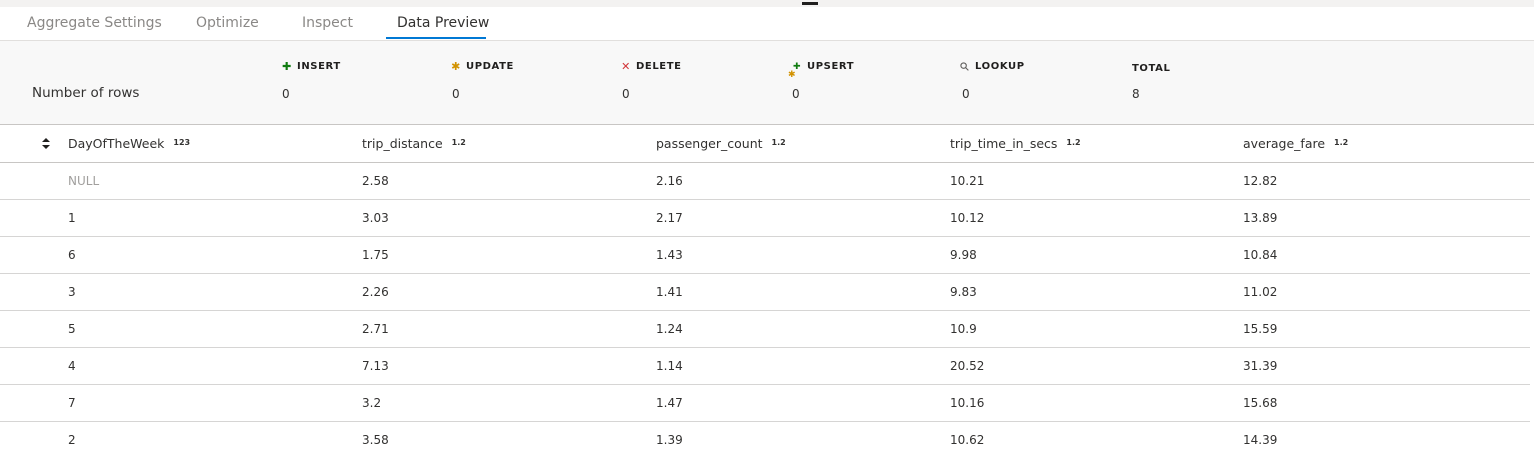  What do you see at coordinates (669, 329) in the screenshot?
I see `table-cell: 1.24` at bounding box center [669, 329].